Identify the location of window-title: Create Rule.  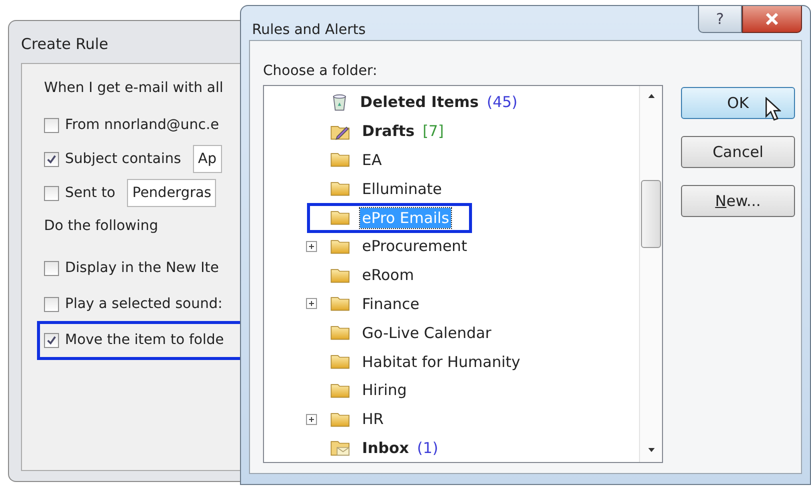
(65, 44).